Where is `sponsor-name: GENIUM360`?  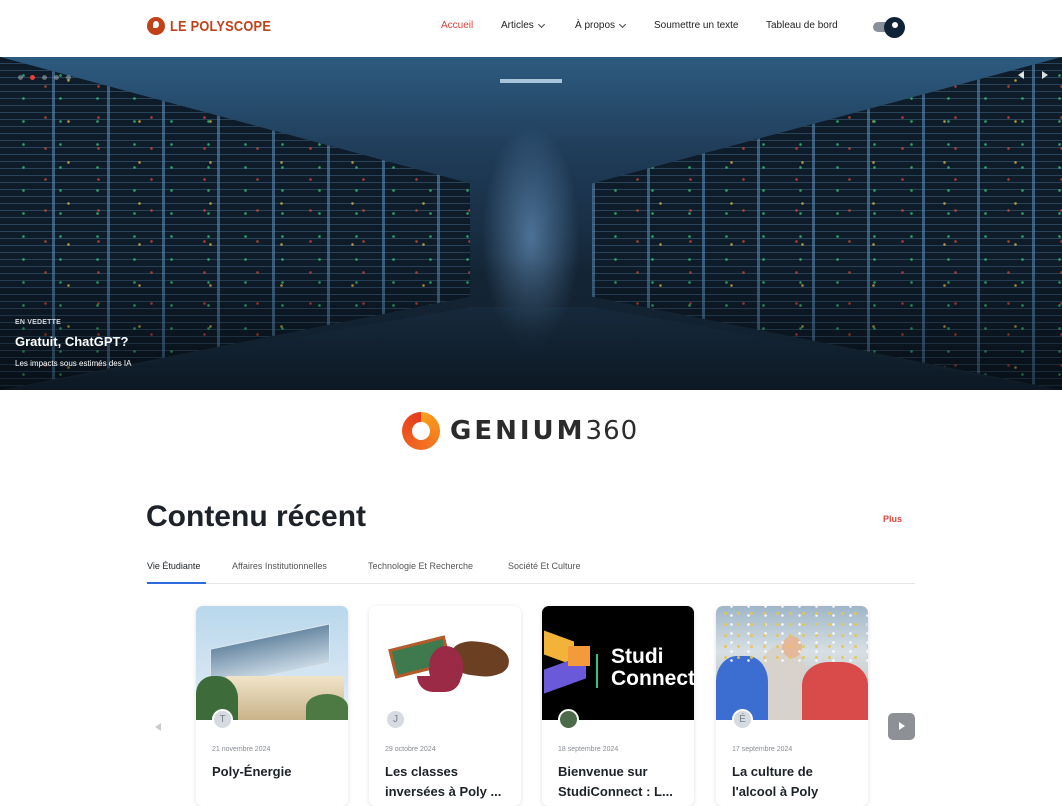 sponsor-name: GENIUM360 is located at coordinates (544, 431).